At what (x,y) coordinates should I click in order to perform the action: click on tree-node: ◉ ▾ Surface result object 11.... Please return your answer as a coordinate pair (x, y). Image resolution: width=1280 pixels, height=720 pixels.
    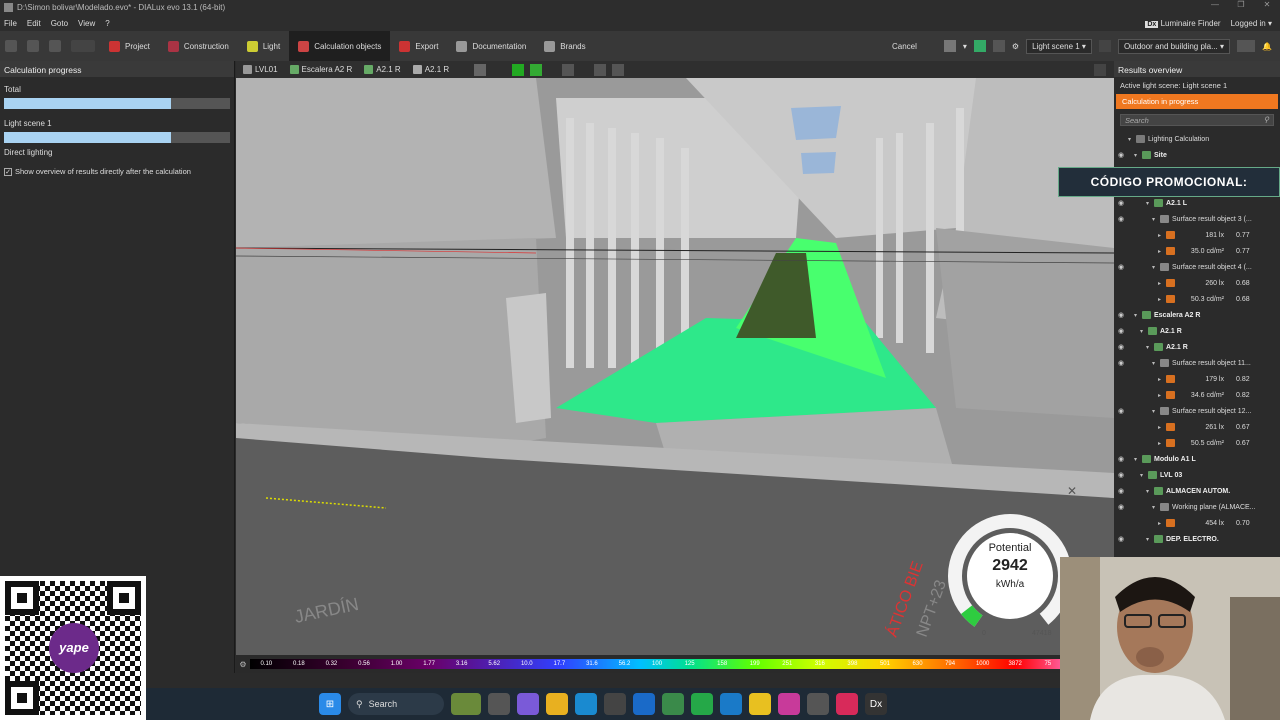
    Looking at the image, I should click on (1199, 363).